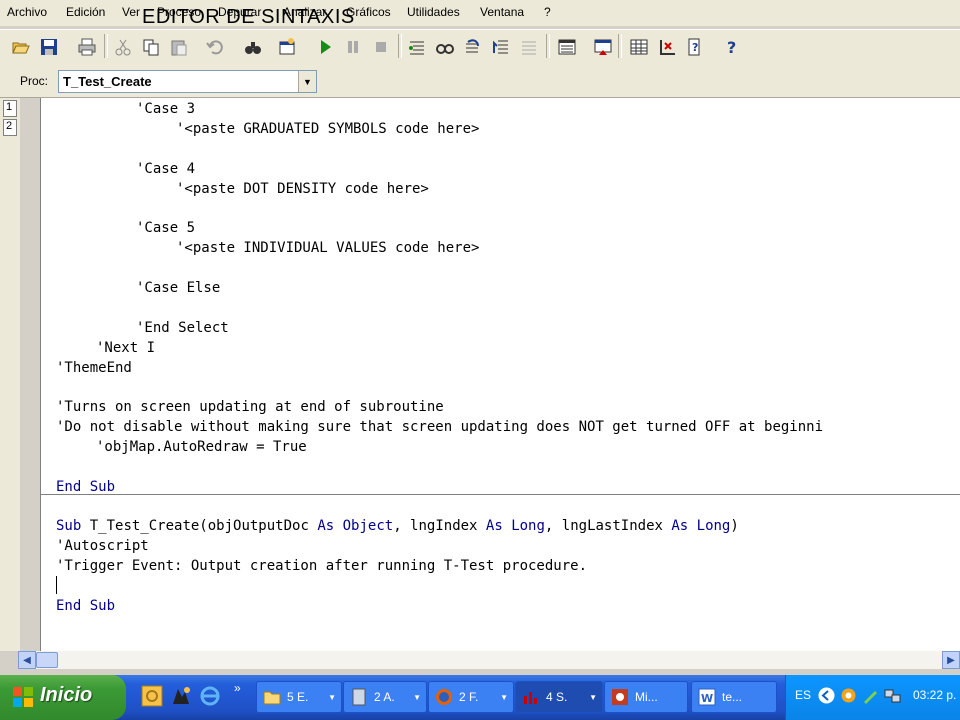 This screenshot has width=960, height=720. Describe the element at coordinates (324, 46) in the screenshot. I see `run-icon` at that location.